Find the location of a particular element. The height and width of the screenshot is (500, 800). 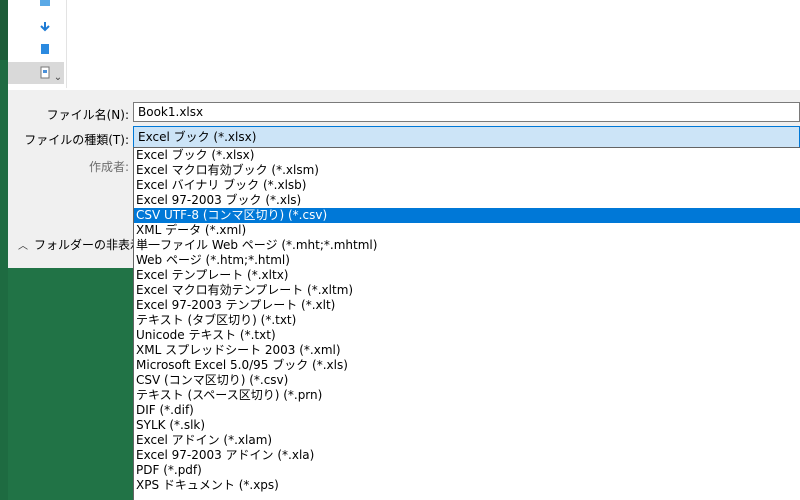

dropdown-option: Microsoft Excel 5.0/95 ブック (*.xls) is located at coordinates (467, 365).